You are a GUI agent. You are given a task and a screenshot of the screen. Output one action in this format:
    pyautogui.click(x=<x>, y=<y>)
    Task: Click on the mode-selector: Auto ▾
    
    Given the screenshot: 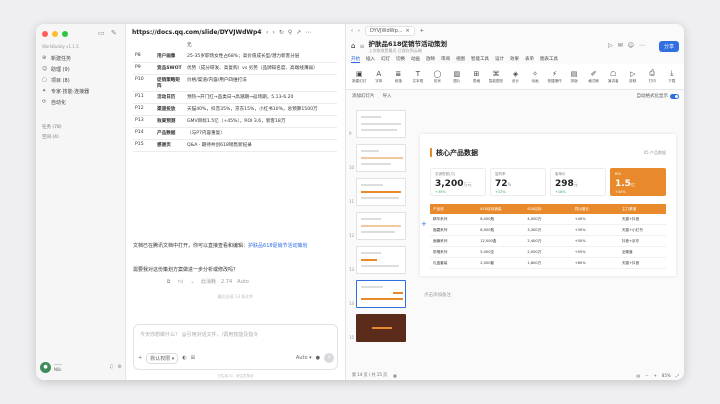 What is the action you would take?
    pyautogui.click(x=304, y=358)
    